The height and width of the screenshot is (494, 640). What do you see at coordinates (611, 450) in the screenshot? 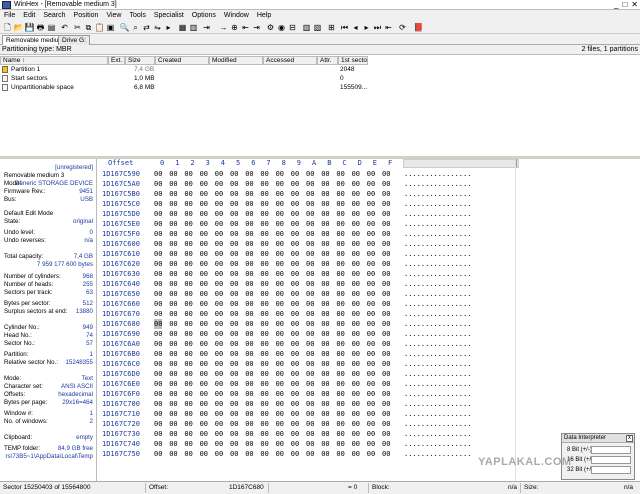
I see `int8-value` at bounding box center [611, 450].